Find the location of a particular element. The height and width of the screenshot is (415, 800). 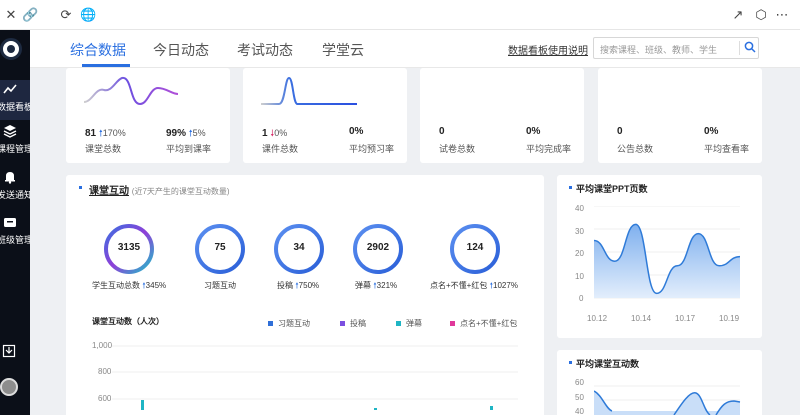

x-tick: 10.19 is located at coordinates (729, 318).